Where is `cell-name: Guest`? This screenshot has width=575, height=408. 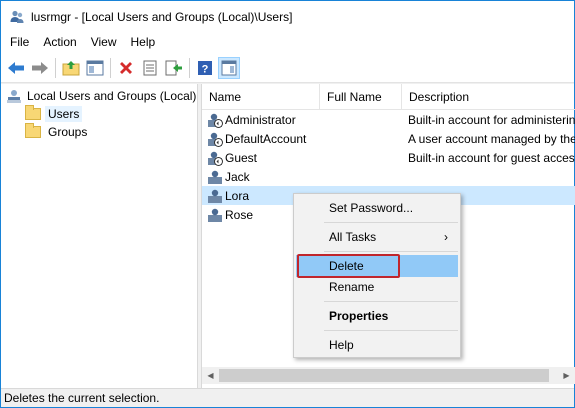 cell-name: Guest is located at coordinates (261, 158).